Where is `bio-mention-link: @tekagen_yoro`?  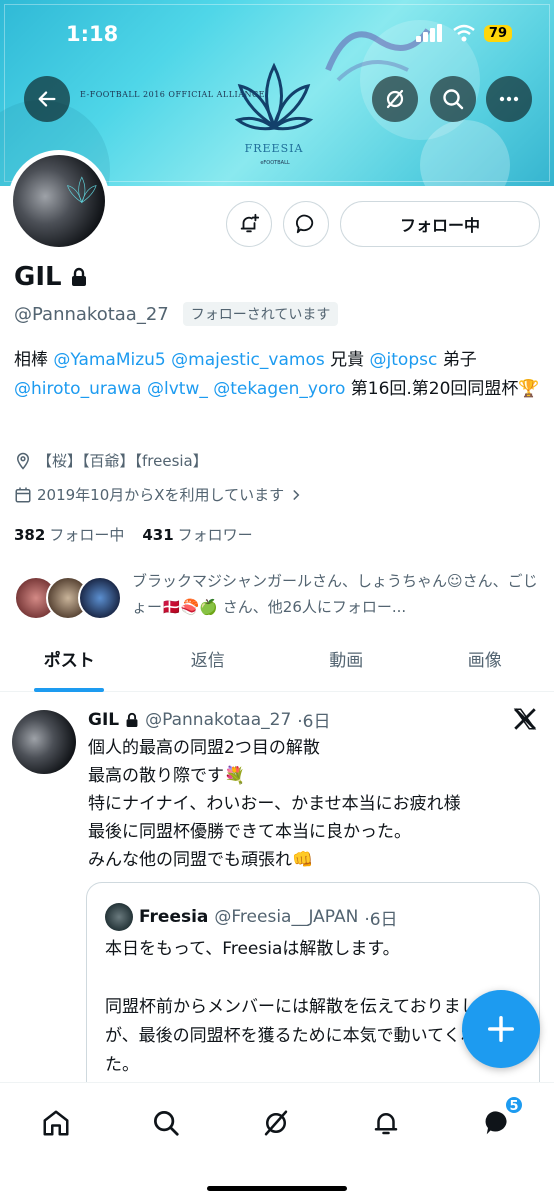 bio-mention-link: @tekagen_yoro is located at coordinates (279, 389).